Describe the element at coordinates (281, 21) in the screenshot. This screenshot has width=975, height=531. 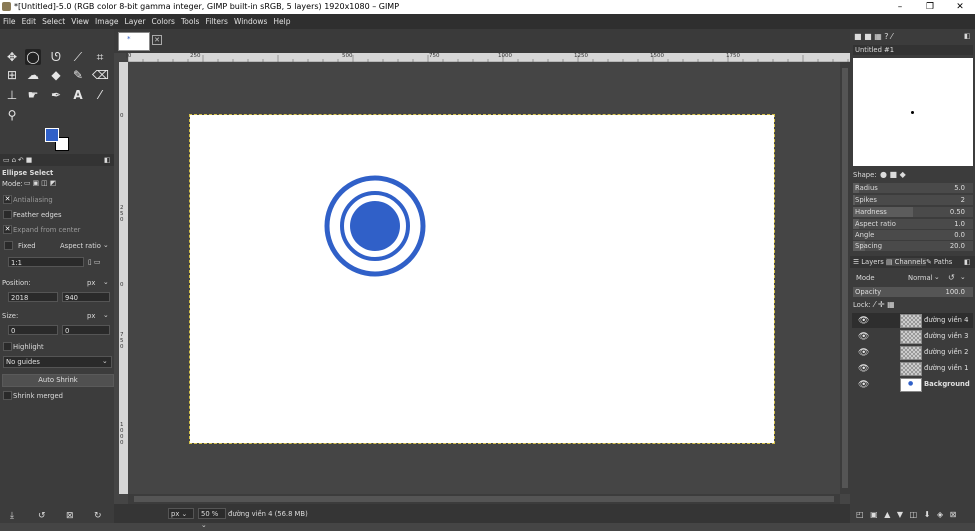
I see `menu-help: Help` at that location.